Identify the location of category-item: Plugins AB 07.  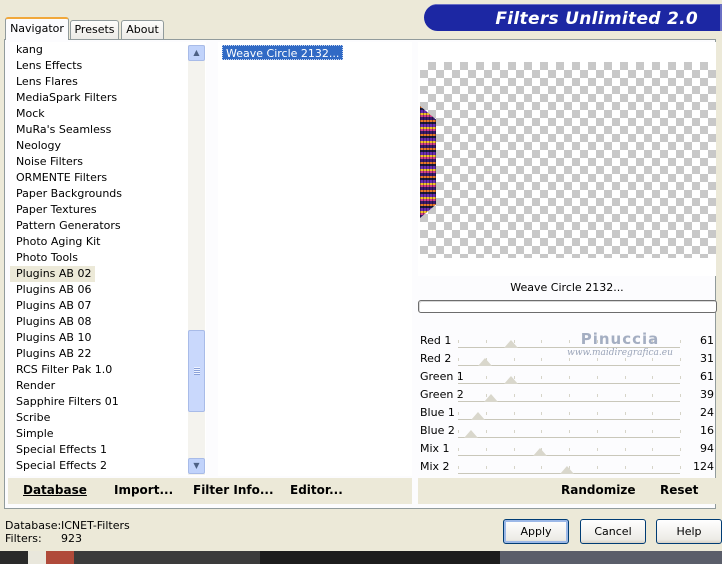
(108, 306).